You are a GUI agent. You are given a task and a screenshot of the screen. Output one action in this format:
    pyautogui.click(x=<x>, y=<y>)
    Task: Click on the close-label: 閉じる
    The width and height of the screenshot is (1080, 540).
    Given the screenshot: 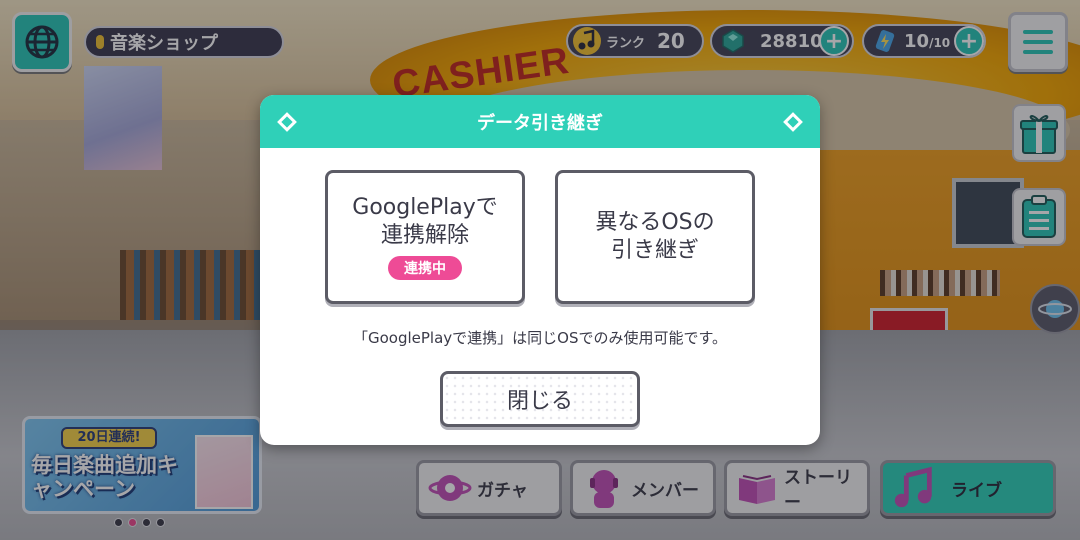 What is the action you would take?
    pyautogui.click(x=539, y=401)
    